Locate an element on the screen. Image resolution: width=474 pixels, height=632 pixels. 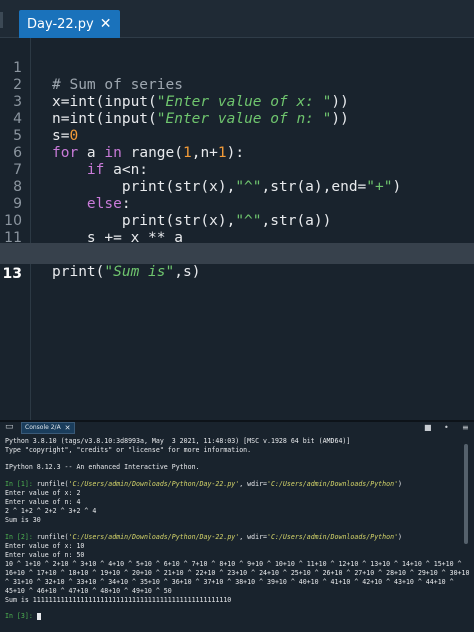
tab-bar-edge is located at coordinates (1, 20).